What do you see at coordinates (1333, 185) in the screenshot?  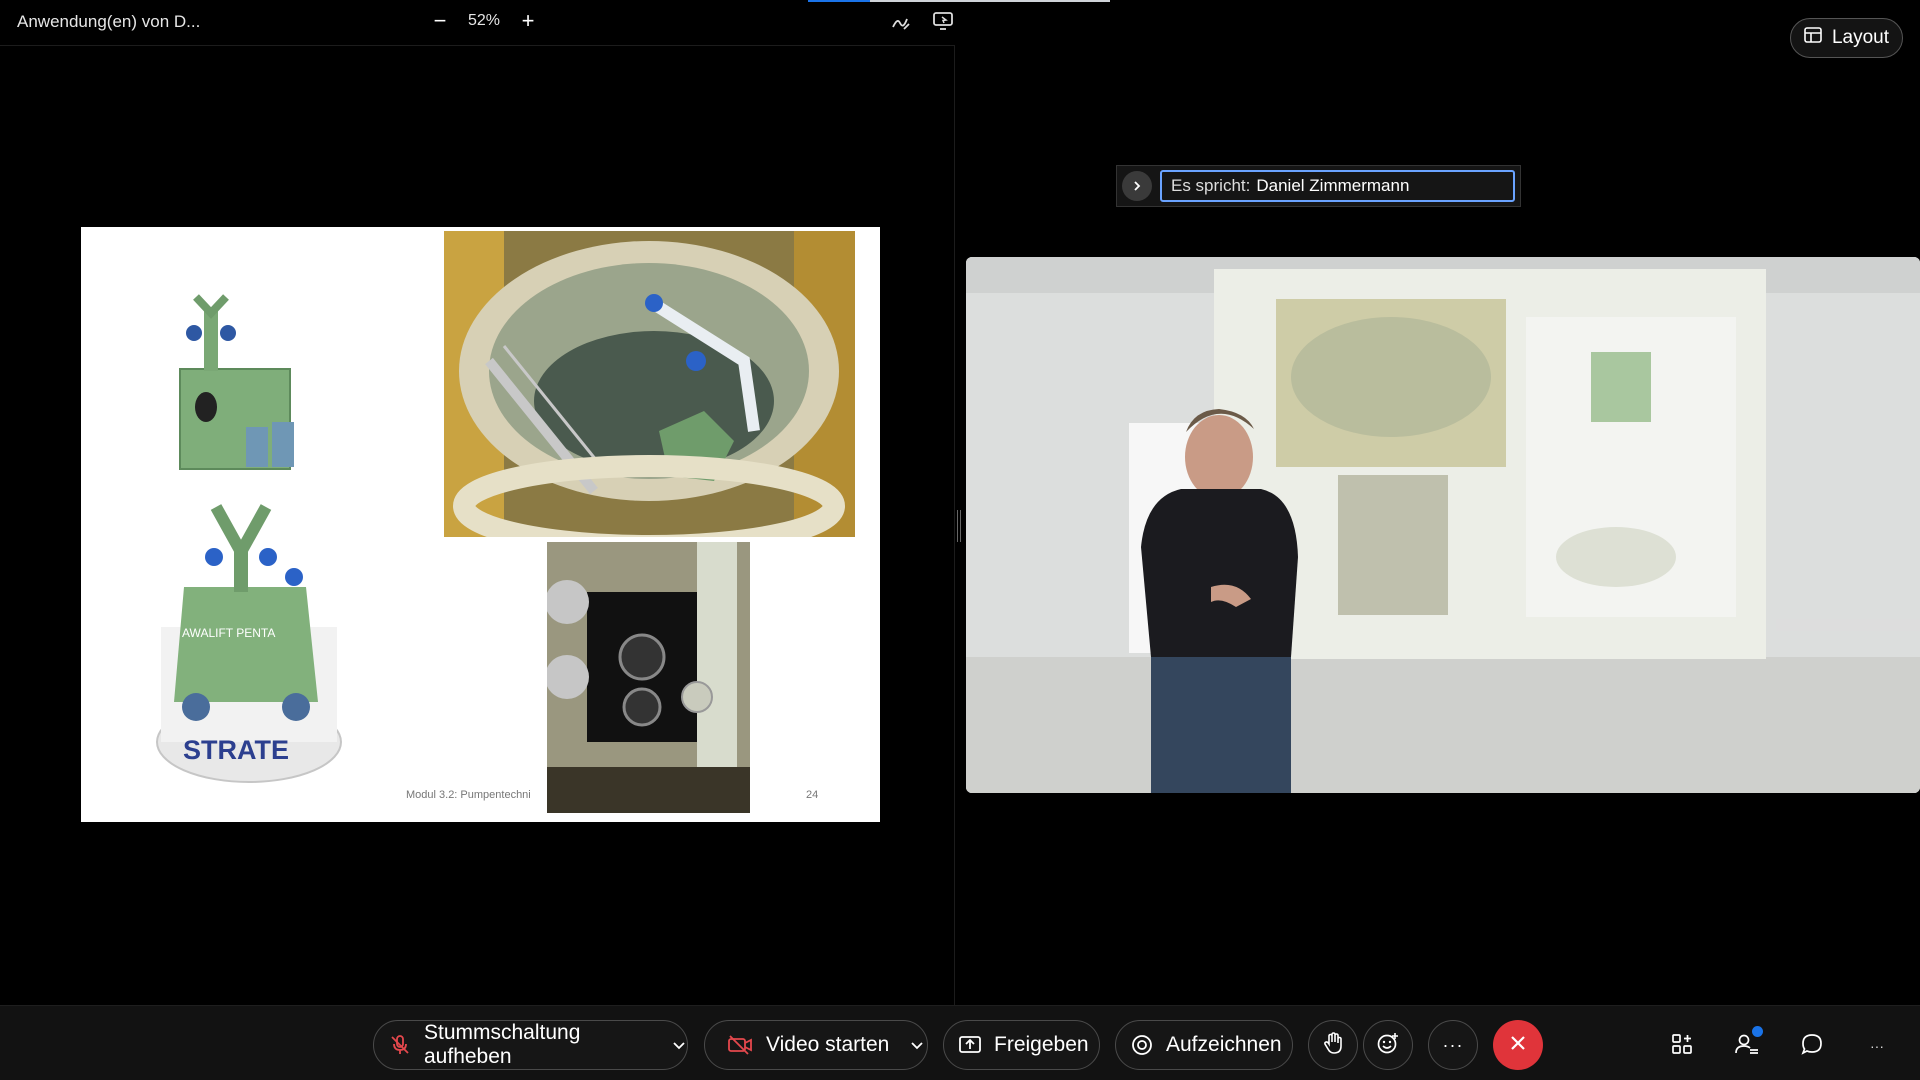 I see `speaker-name: Daniel Zimmermann` at bounding box center [1333, 185].